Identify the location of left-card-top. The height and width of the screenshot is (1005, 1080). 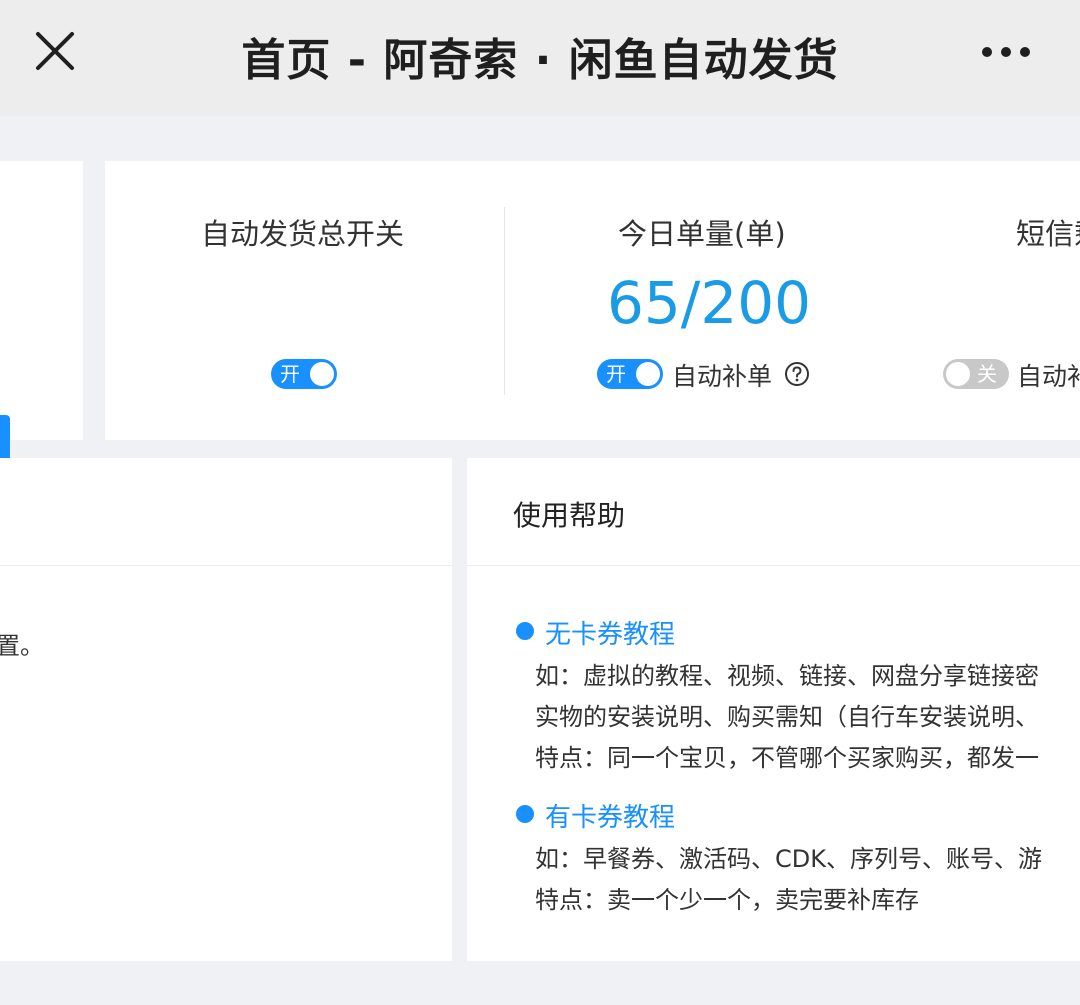
(41, 311).